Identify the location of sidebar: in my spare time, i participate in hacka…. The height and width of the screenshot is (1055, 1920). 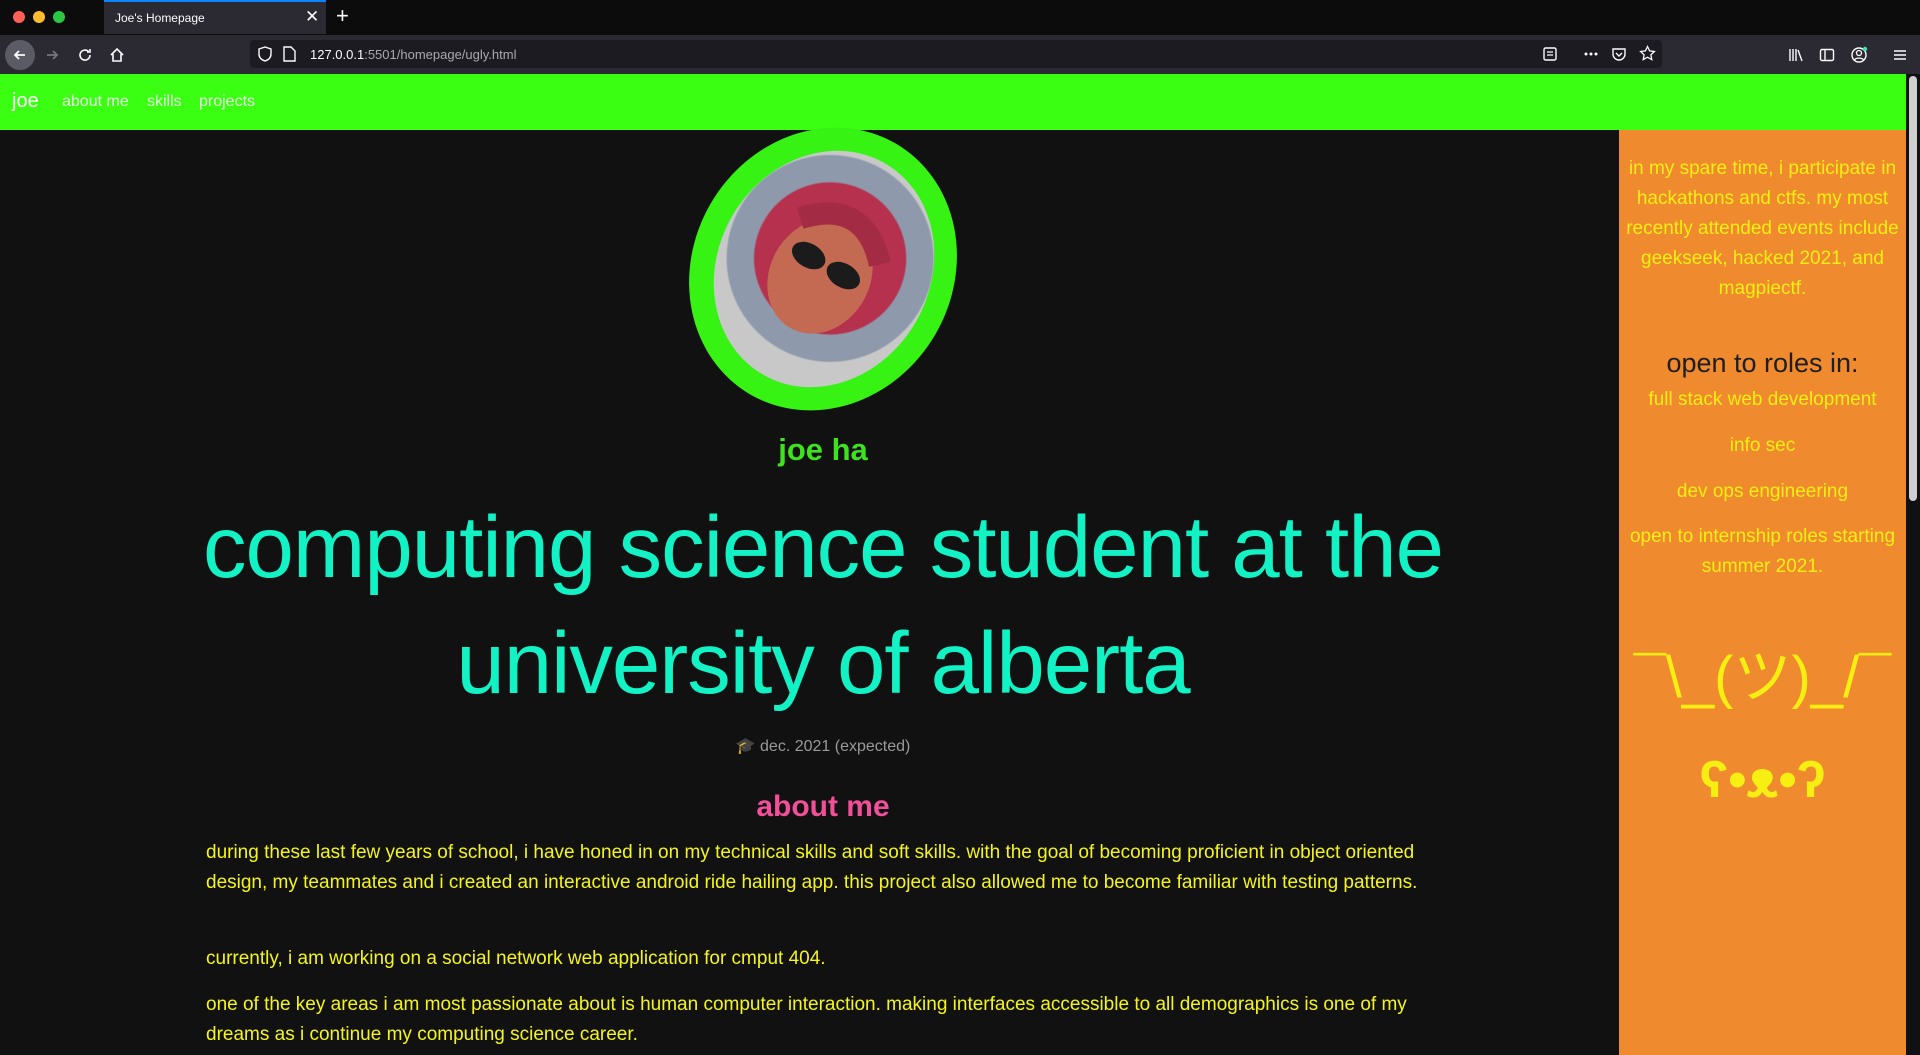
(1762, 592).